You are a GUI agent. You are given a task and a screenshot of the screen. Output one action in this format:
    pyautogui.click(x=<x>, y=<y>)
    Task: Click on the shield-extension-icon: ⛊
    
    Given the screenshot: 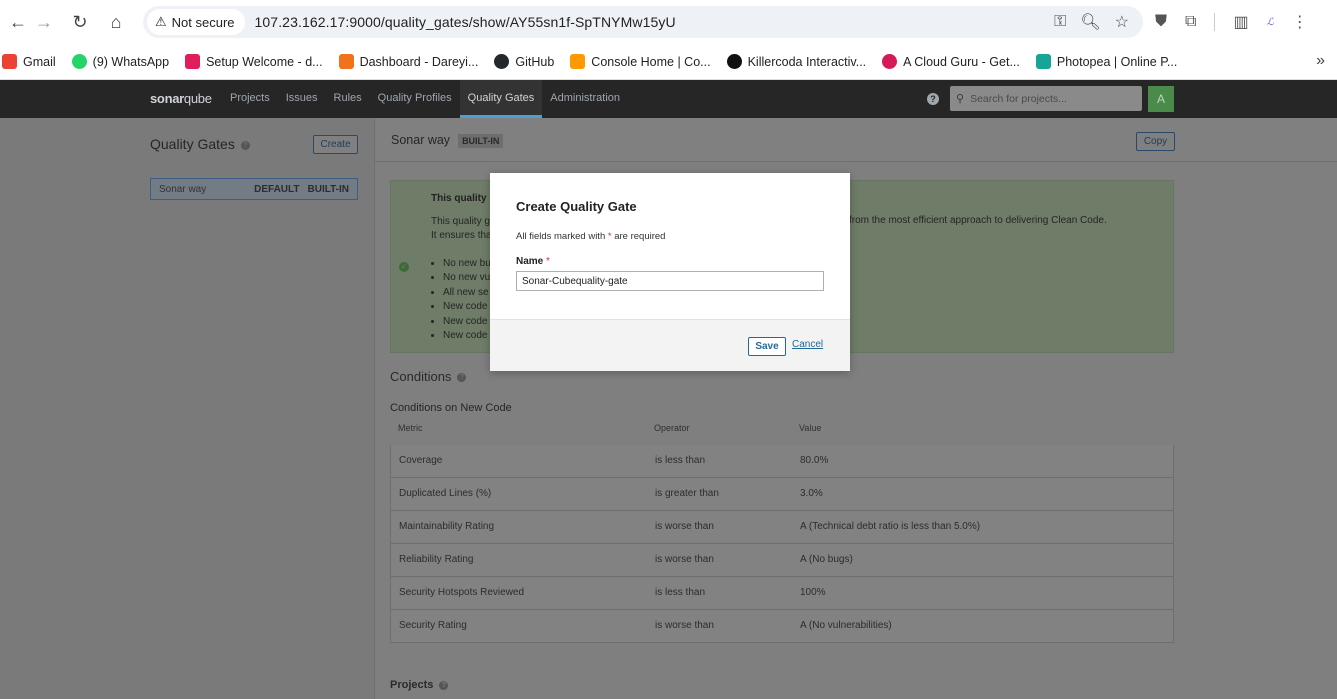 What is the action you would take?
    pyautogui.click(x=1161, y=22)
    